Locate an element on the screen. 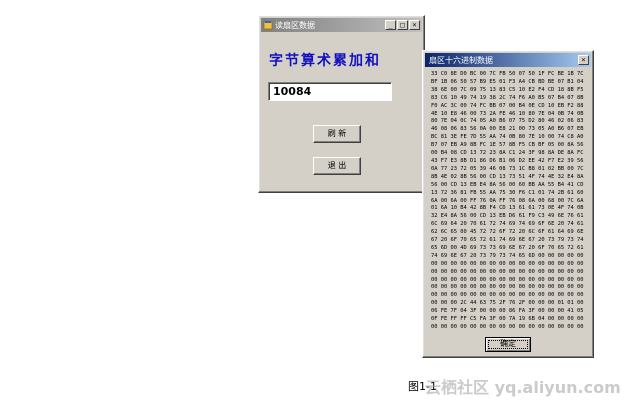  sum-result-field: 10084 is located at coordinates (330, 91).